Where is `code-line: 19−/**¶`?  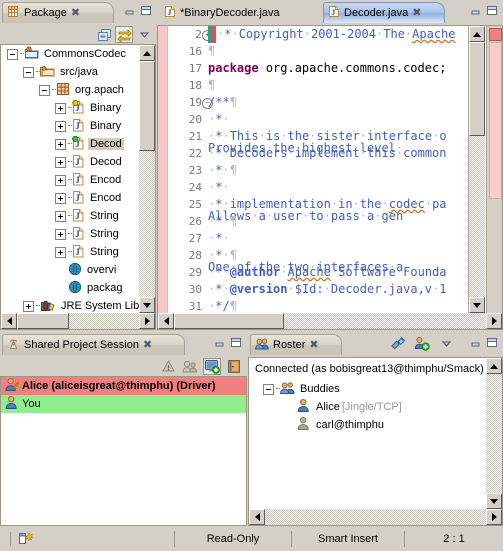 code-line: 19−/**¶ is located at coordinates (318, 102).